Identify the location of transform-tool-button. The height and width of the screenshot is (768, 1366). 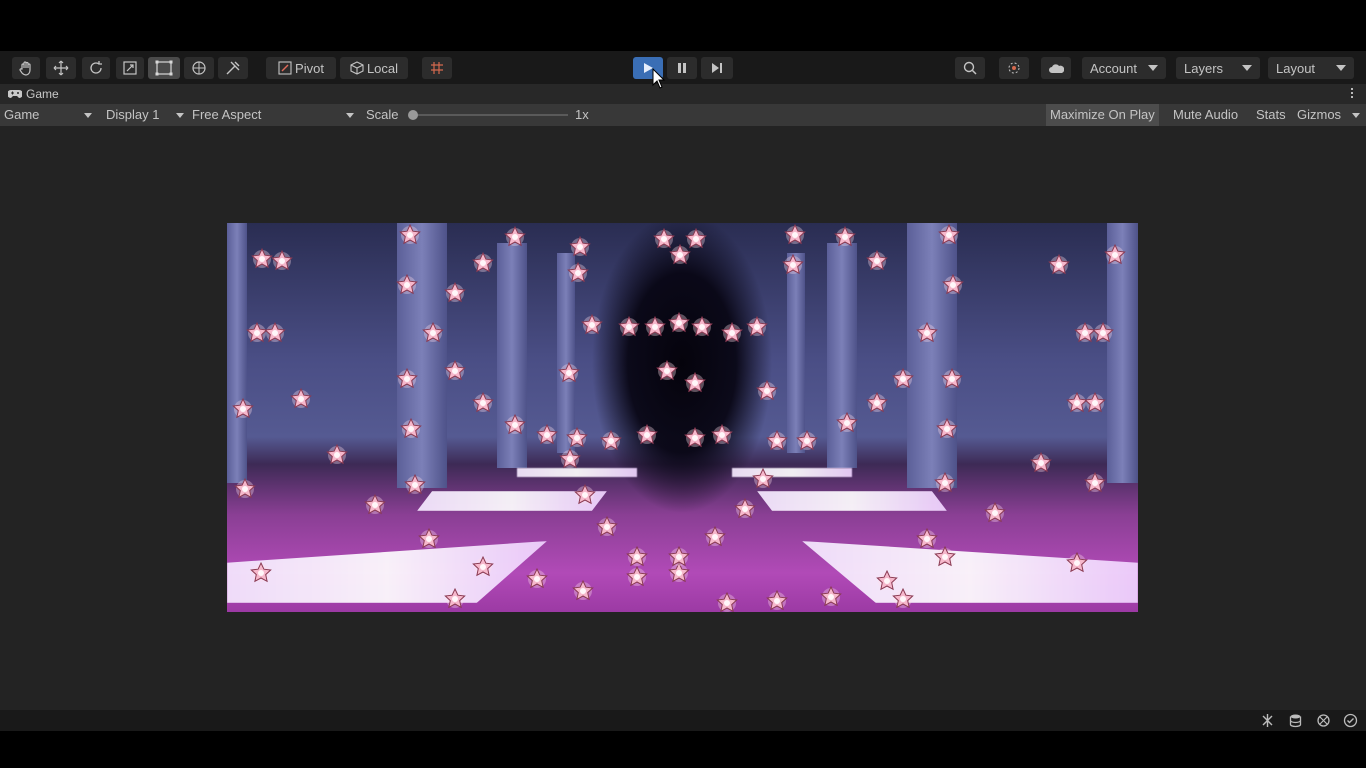
(199, 68).